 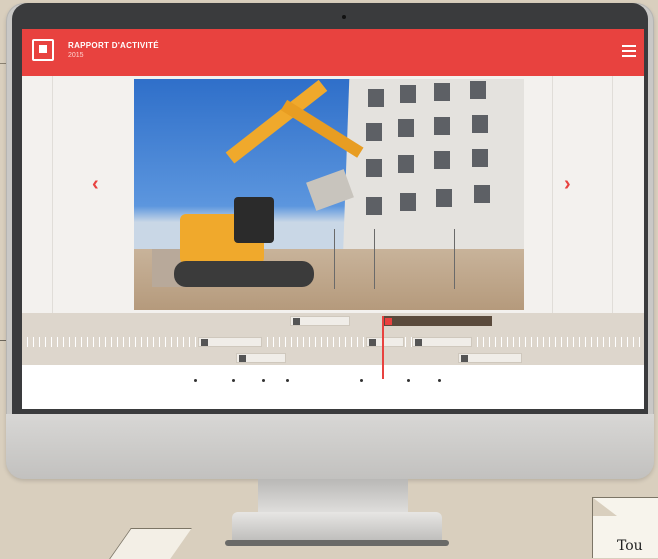 What do you see at coordinates (150, 543) in the screenshot?
I see `callout-left` at bounding box center [150, 543].